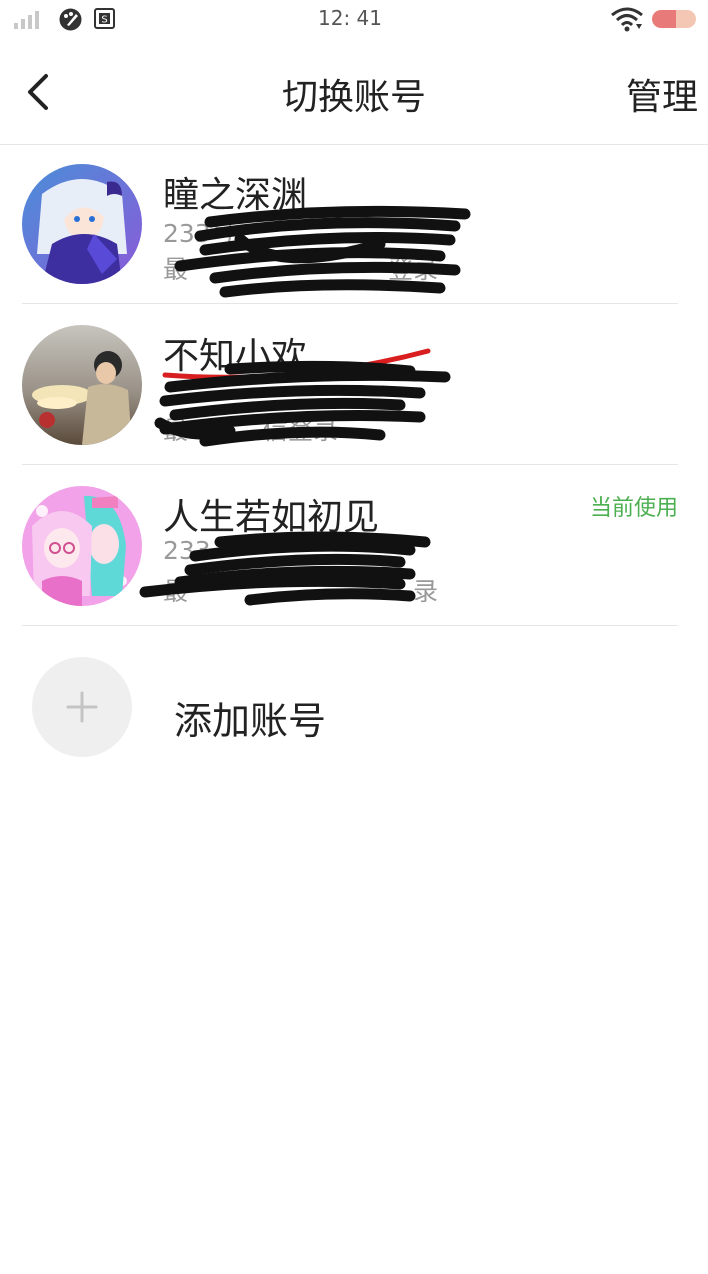 This screenshot has width=708, height=1274. Describe the element at coordinates (354, 546) in the screenshot. I see `account-item-current: 人生若如初见 233 最录 当前使用` at that location.